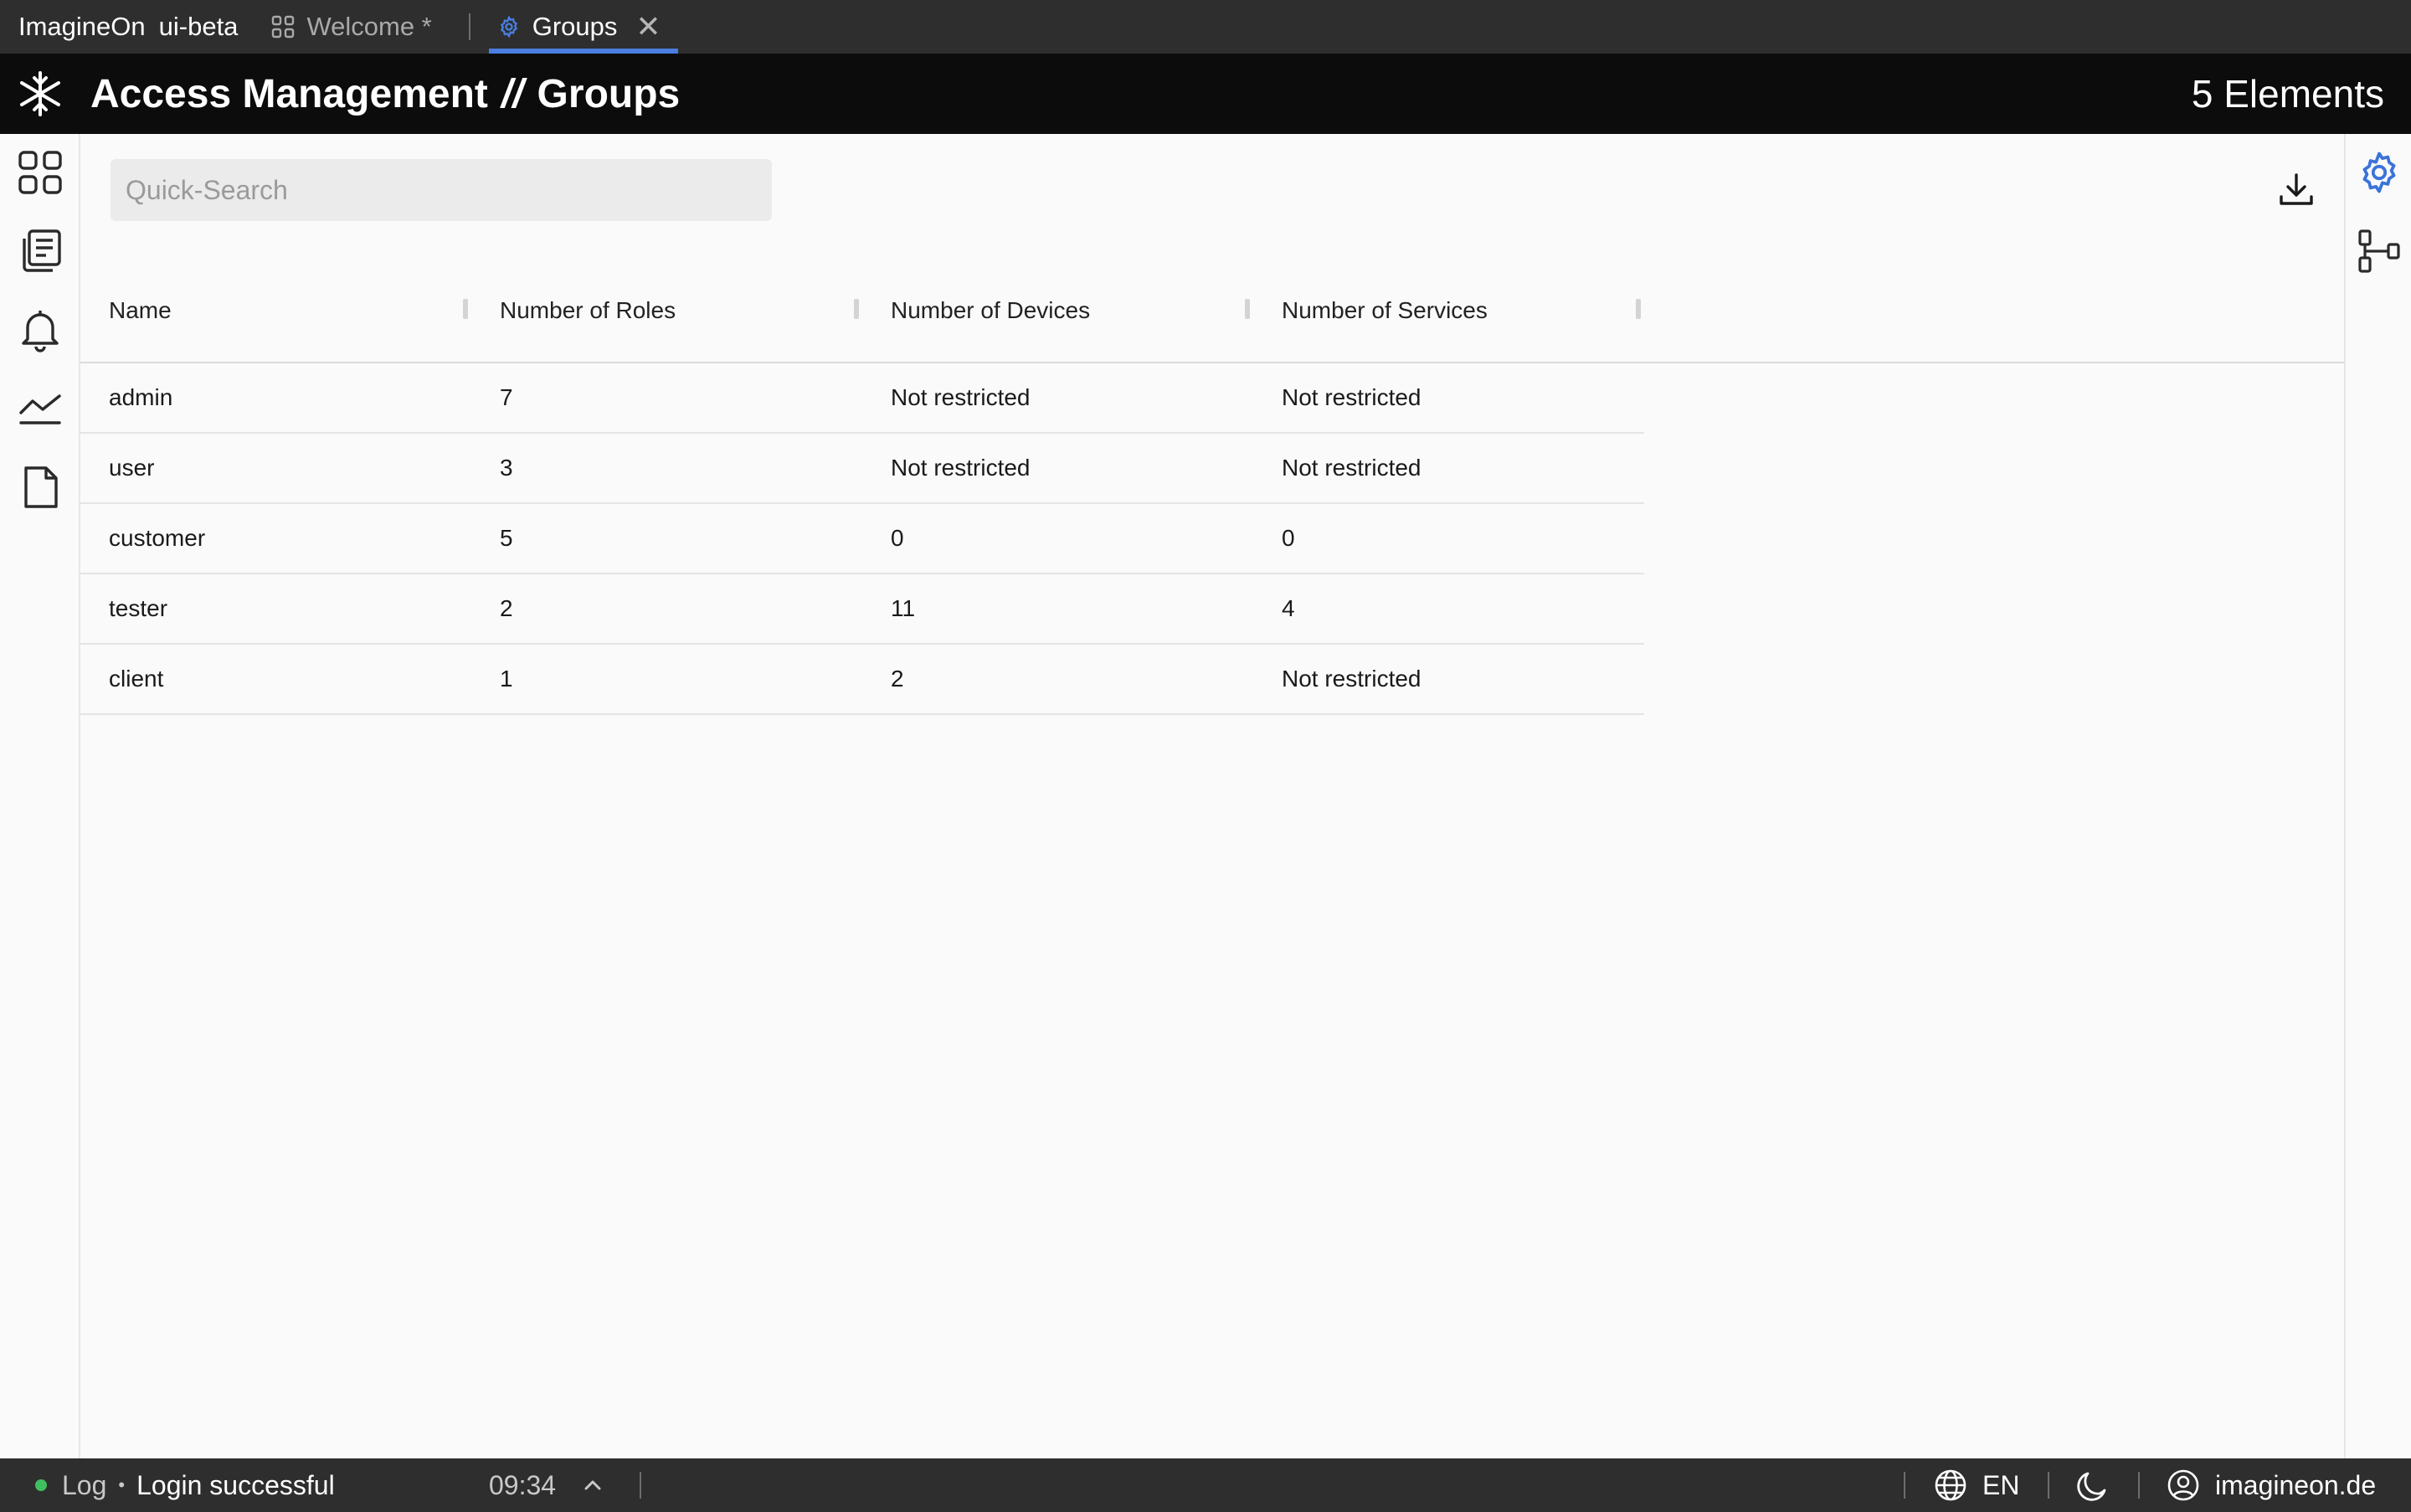  Describe the element at coordinates (862, 680) in the screenshot. I see `table-row: client 1 2 Not restricted` at that location.